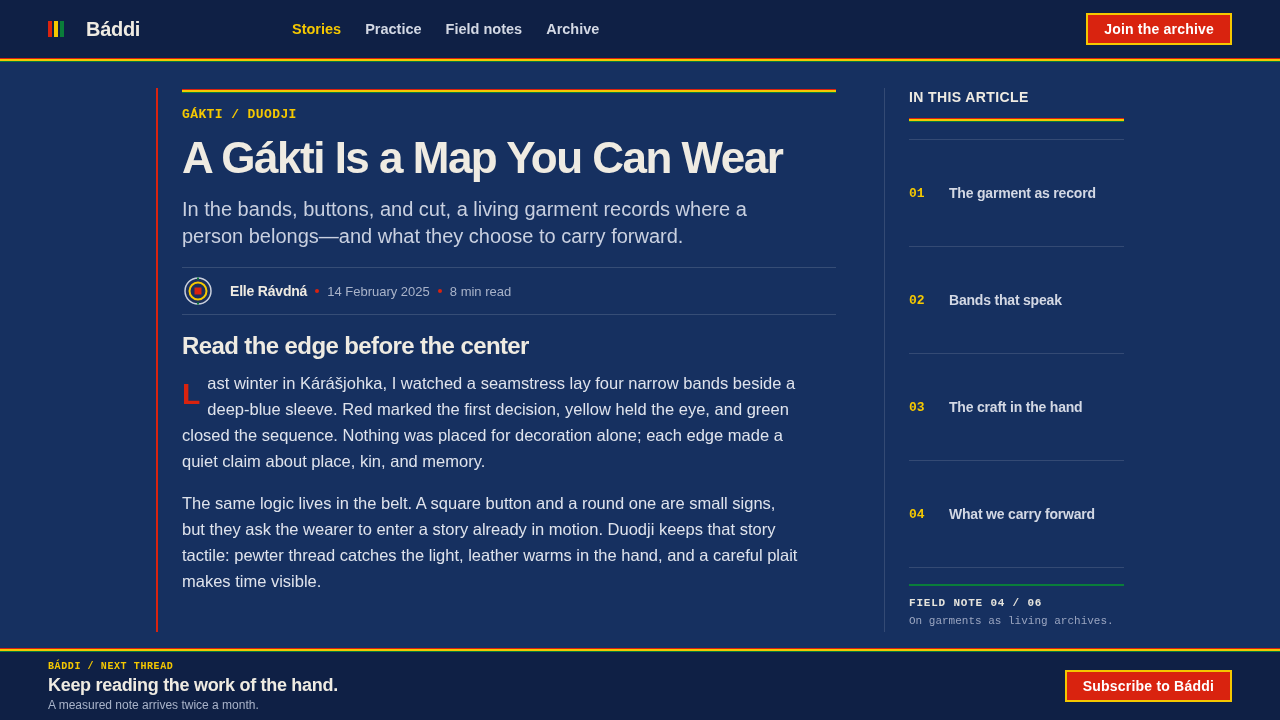 The height and width of the screenshot is (720, 1280). I want to click on toc-link: The craft in the hand, so click(1016, 407).